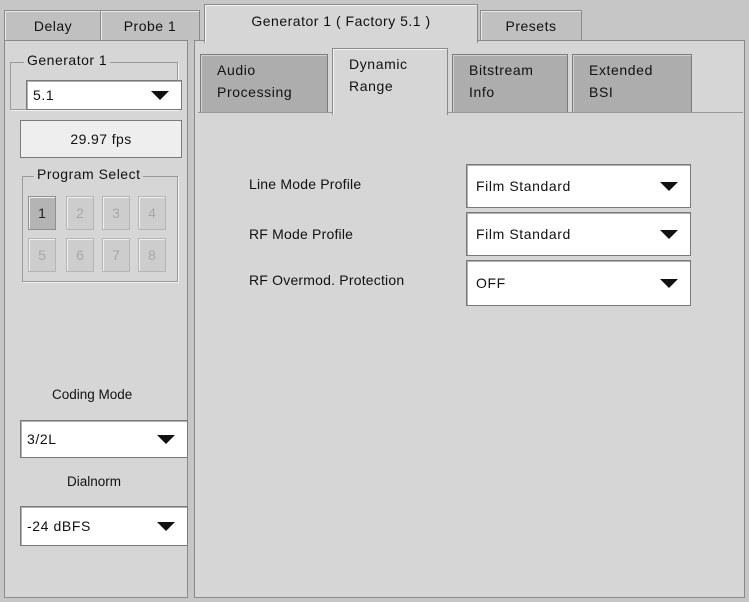 The image size is (749, 602). I want to click on subtab-dynamic-range: Dynamic Range, so click(390, 81).